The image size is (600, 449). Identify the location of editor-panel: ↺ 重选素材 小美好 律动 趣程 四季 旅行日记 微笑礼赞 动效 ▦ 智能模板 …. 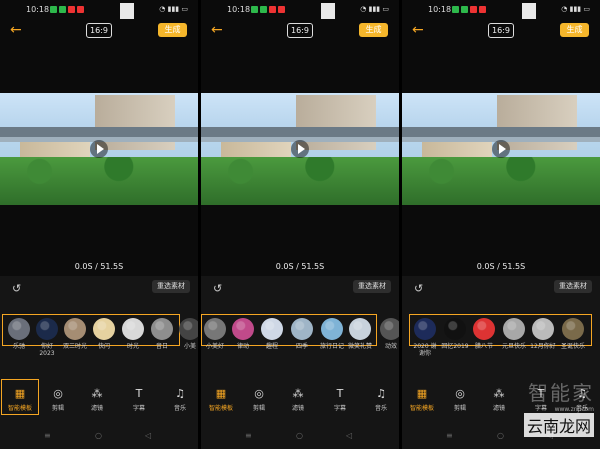
(300, 362).